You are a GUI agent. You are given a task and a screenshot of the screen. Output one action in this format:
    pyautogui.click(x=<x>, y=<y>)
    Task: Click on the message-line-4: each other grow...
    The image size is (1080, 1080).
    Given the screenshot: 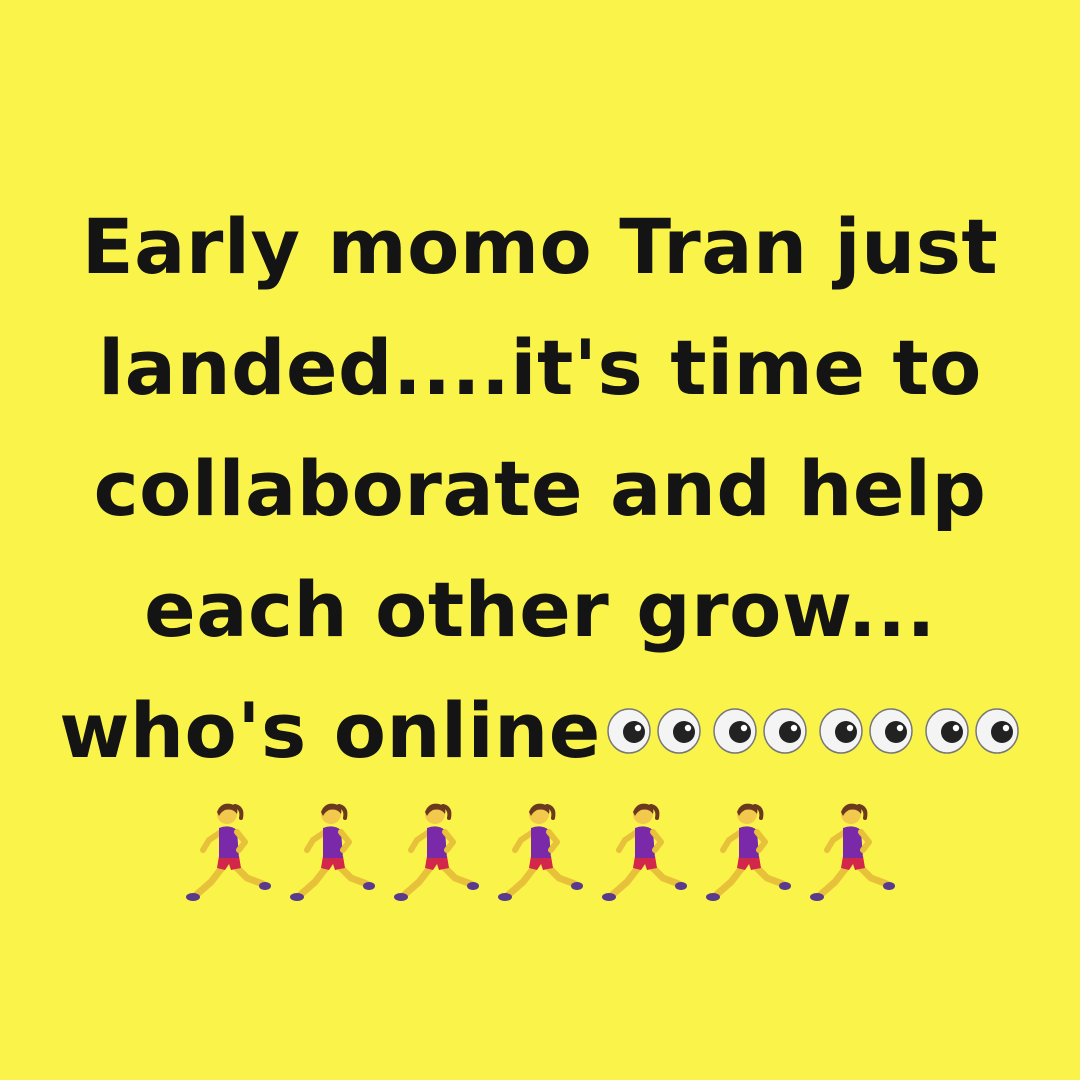 What is the action you would take?
    pyautogui.click(x=540, y=609)
    